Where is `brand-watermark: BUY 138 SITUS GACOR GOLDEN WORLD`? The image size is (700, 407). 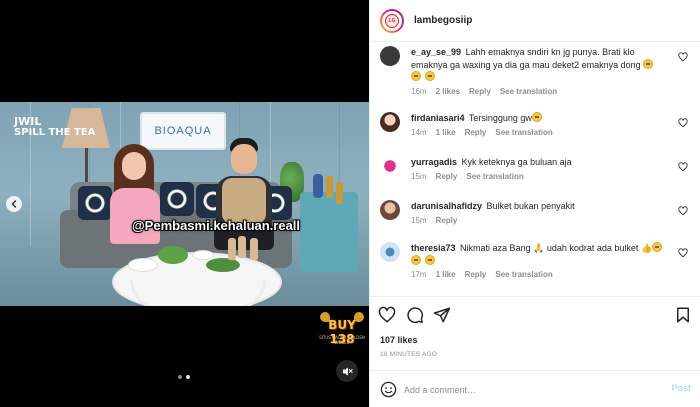 brand-watermark: BUY 138 SITUS GACOR GOLDEN WORLD is located at coordinates (342, 329).